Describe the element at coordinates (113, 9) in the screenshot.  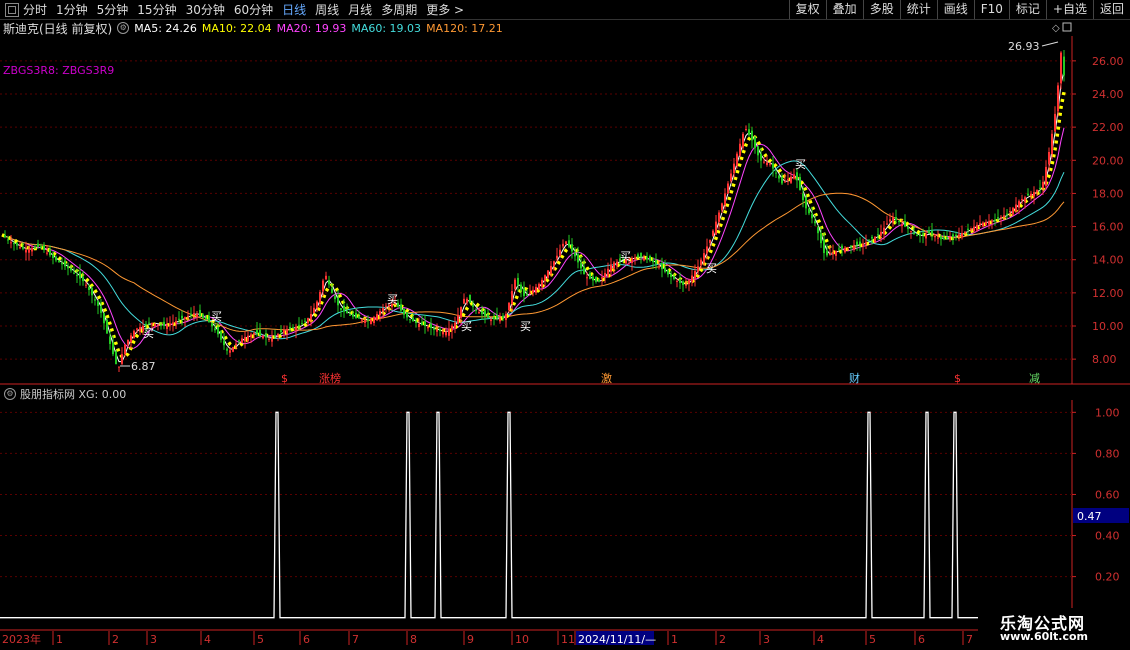
I see `tf-5min: 5分钟` at that location.